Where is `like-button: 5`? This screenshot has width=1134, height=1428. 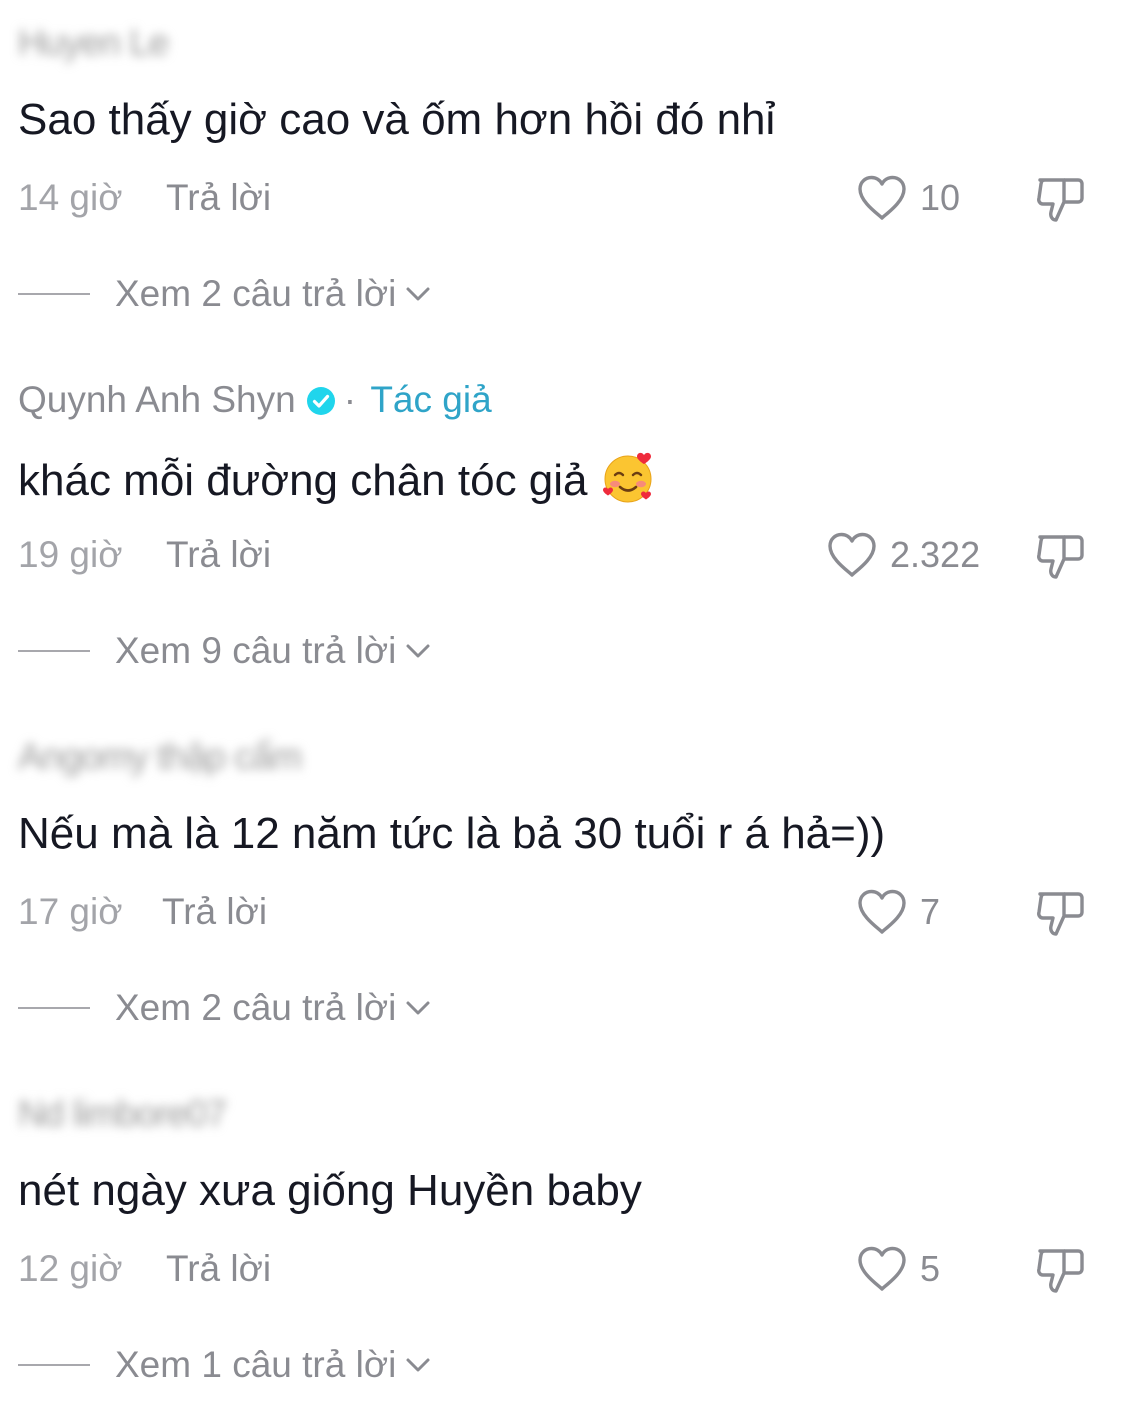
like-button: 5 is located at coordinates (898, 1269).